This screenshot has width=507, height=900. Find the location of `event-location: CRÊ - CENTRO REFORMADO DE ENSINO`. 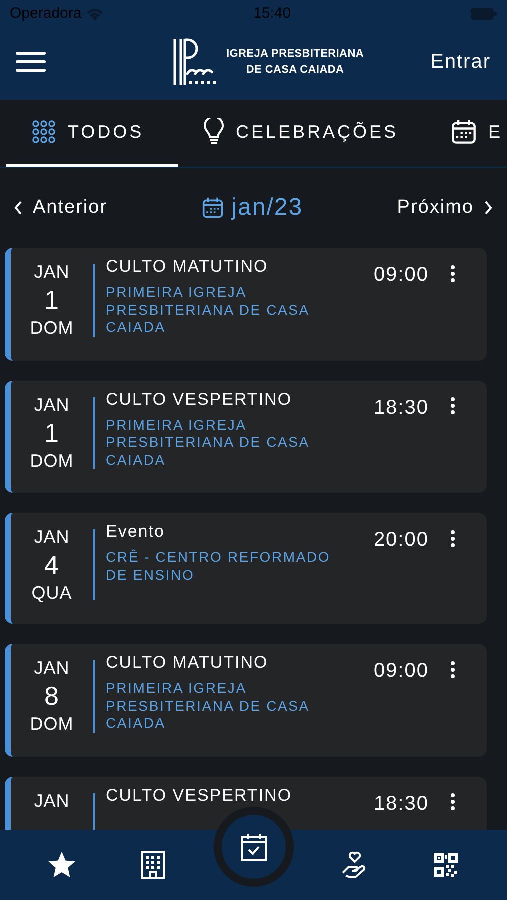

event-location: CRÊ - CENTRO REFORMADO DE ENSINO is located at coordinates (219, 566).